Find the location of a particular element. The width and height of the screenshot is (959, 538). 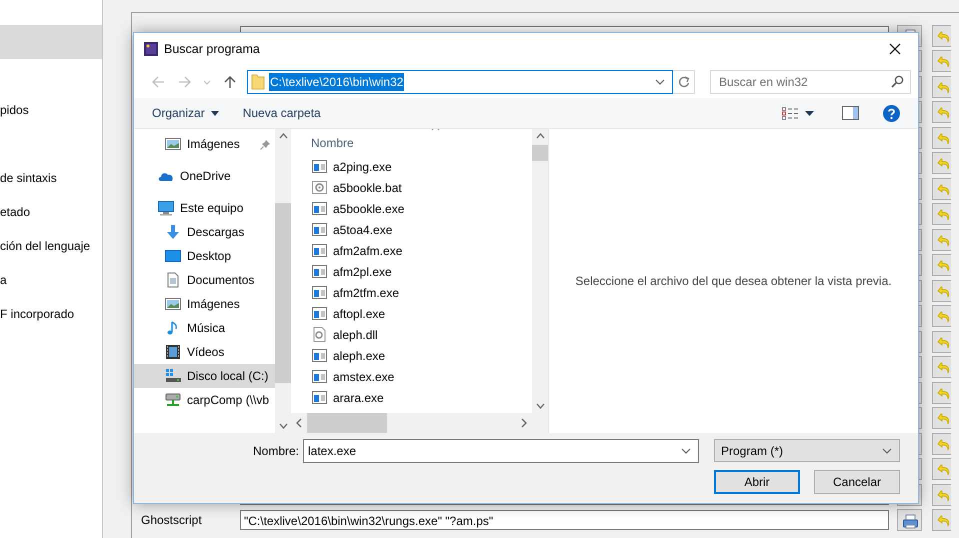

column-header: Nombre is located at coordinates (332, 143).